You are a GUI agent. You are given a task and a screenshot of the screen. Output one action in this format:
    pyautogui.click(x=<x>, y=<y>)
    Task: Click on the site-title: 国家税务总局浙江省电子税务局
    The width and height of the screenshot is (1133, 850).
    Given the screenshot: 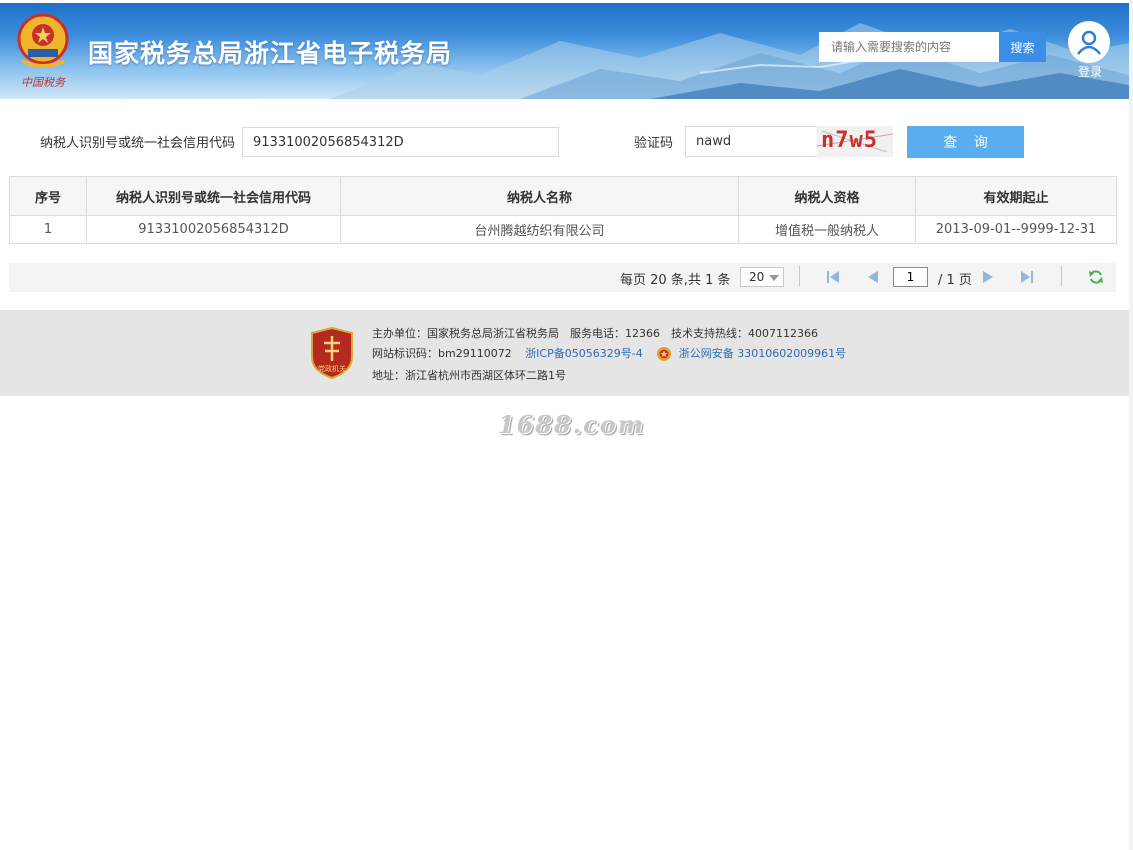 What is the action you would take?
    pyautogui.click(x=270, y=53)
    